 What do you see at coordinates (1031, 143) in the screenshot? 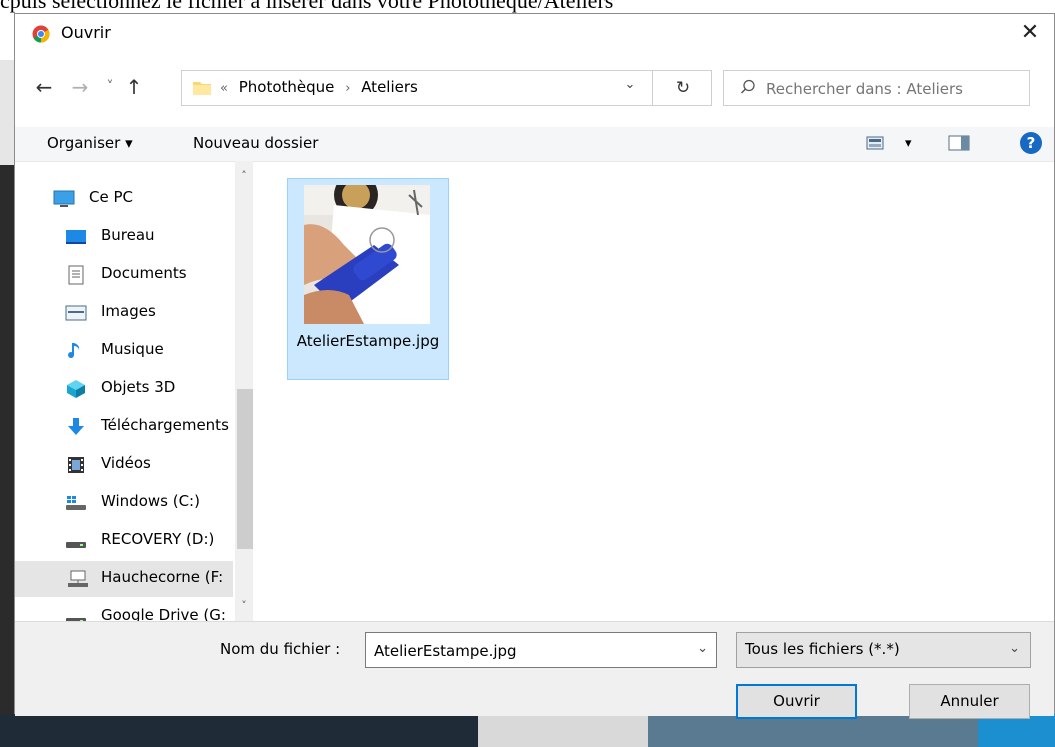
I see `help-icon: ?` at bounding box center [1031, 143].